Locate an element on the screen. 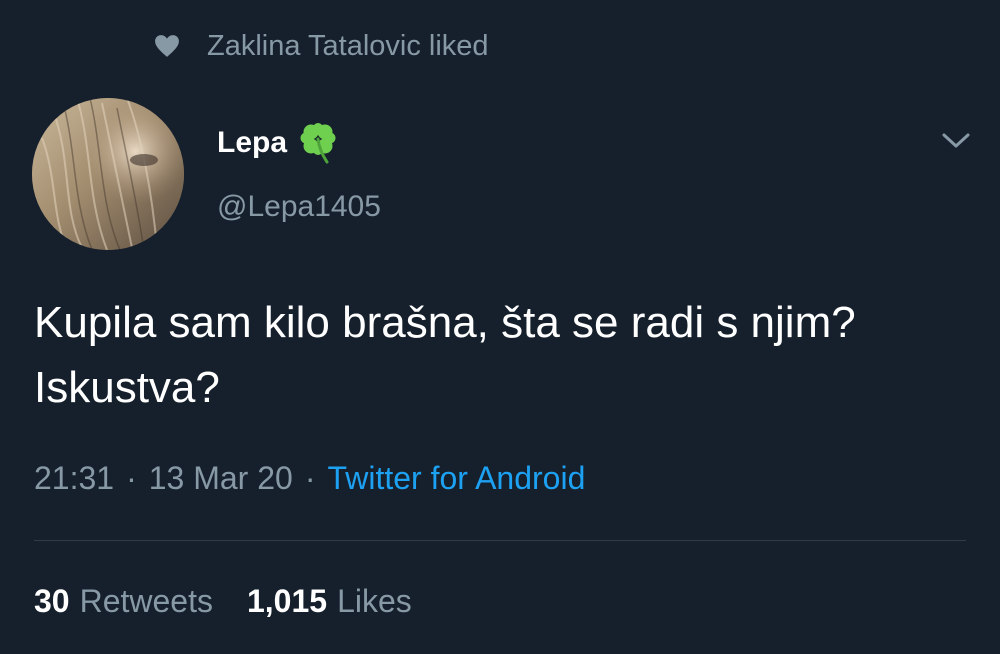  author-name-row: Lepa is located at coordinates (279, 143).